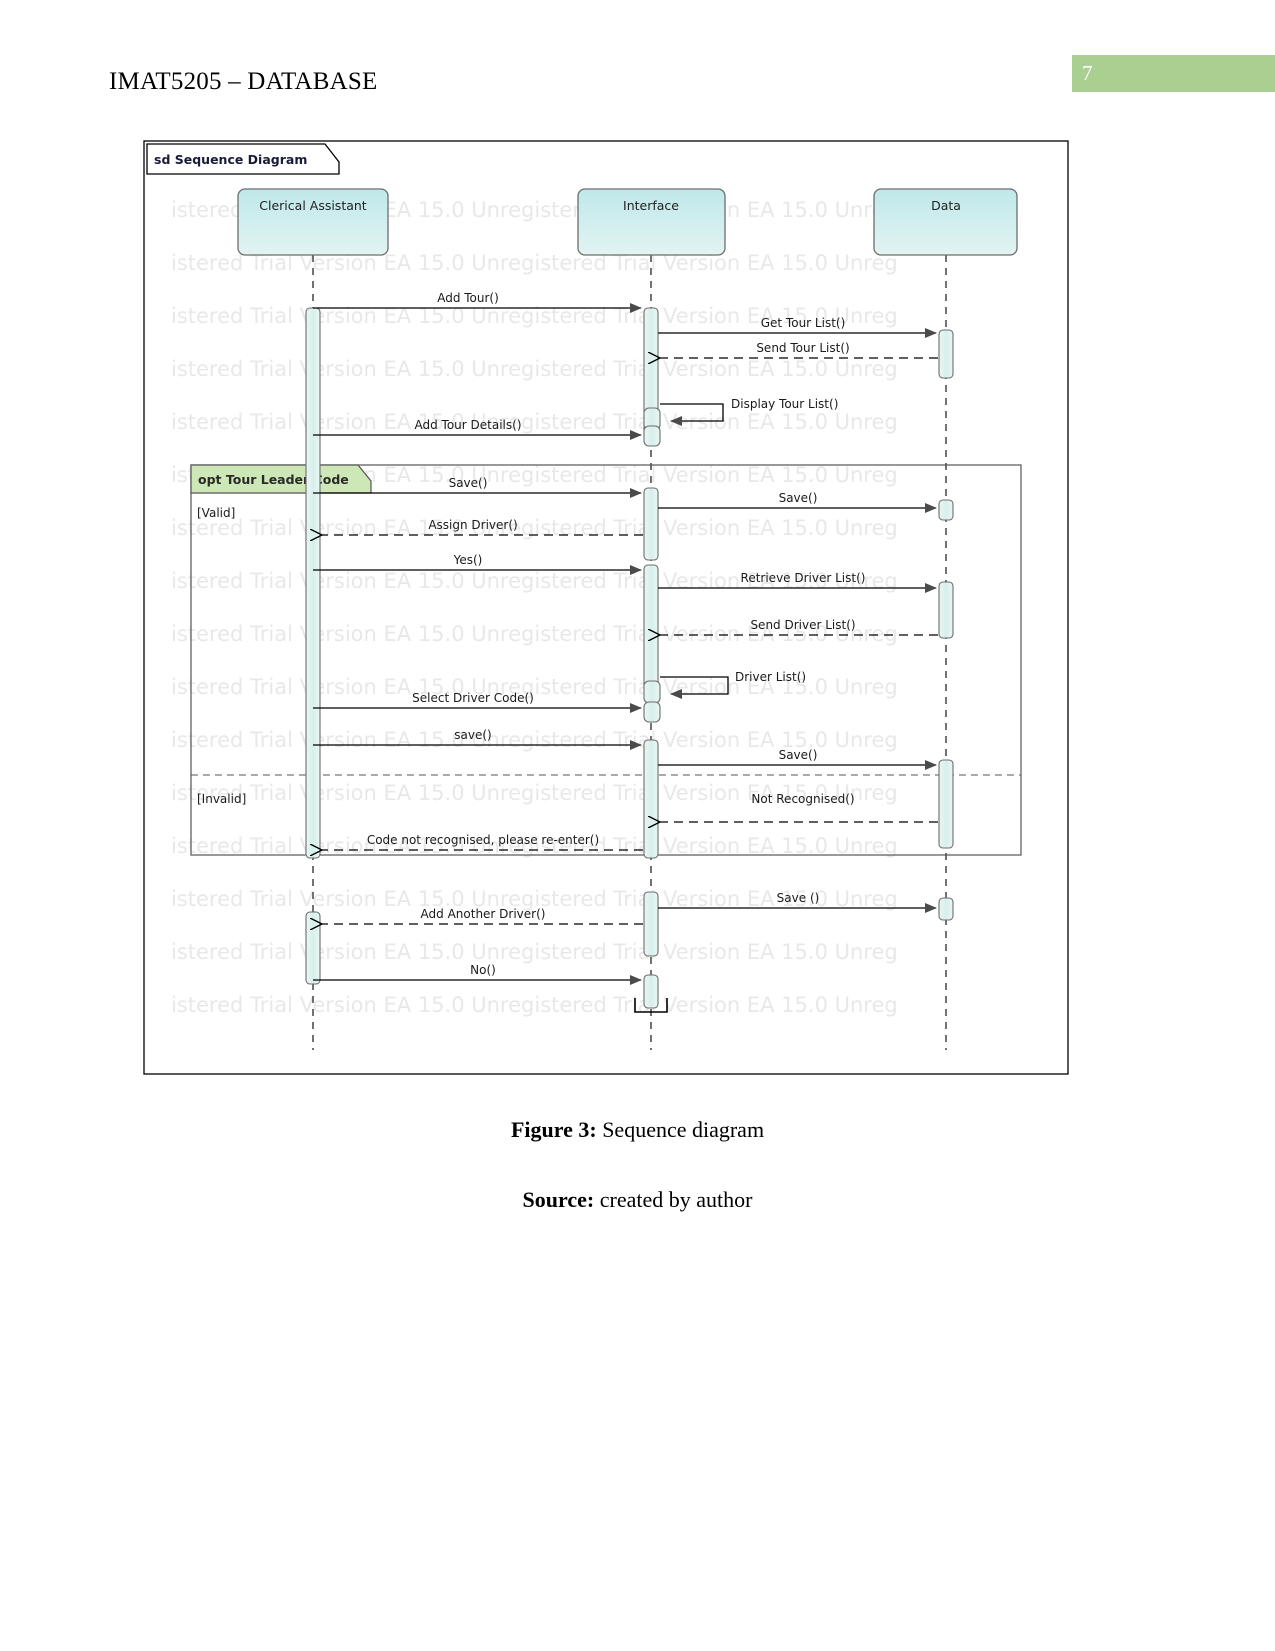 The width and height of the screenshot is (1275, 1651). Describe the element at coordinates (802, 799) in the screenshot. I see `message-label: Not Recognised()` at that location.